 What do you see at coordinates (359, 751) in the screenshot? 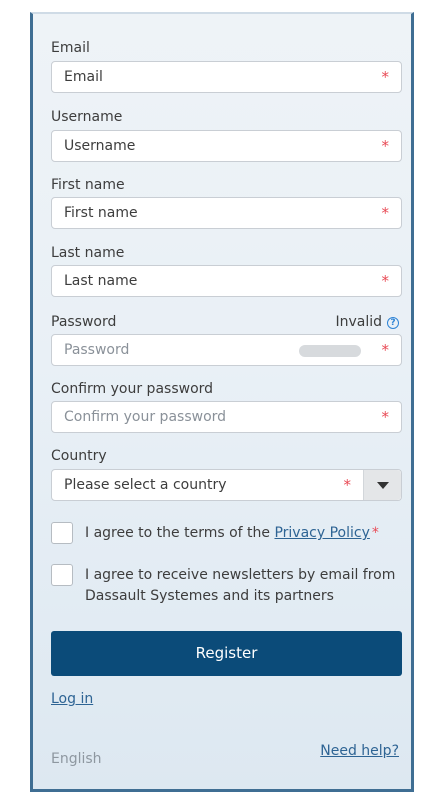
I see `need-help-link: Need help?` at bounding box center [359, 751].